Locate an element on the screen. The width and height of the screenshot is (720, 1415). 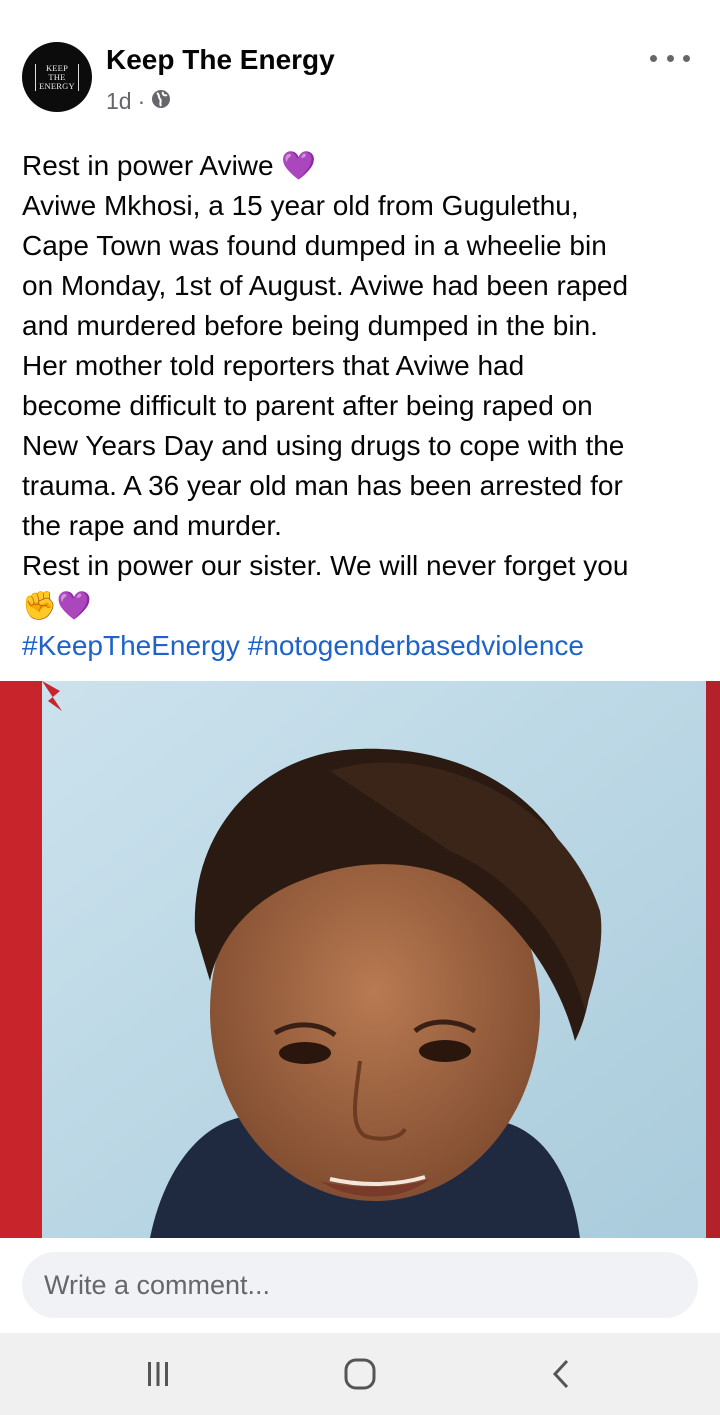
post-meta: 1d · is located at coordinates (138, 101).